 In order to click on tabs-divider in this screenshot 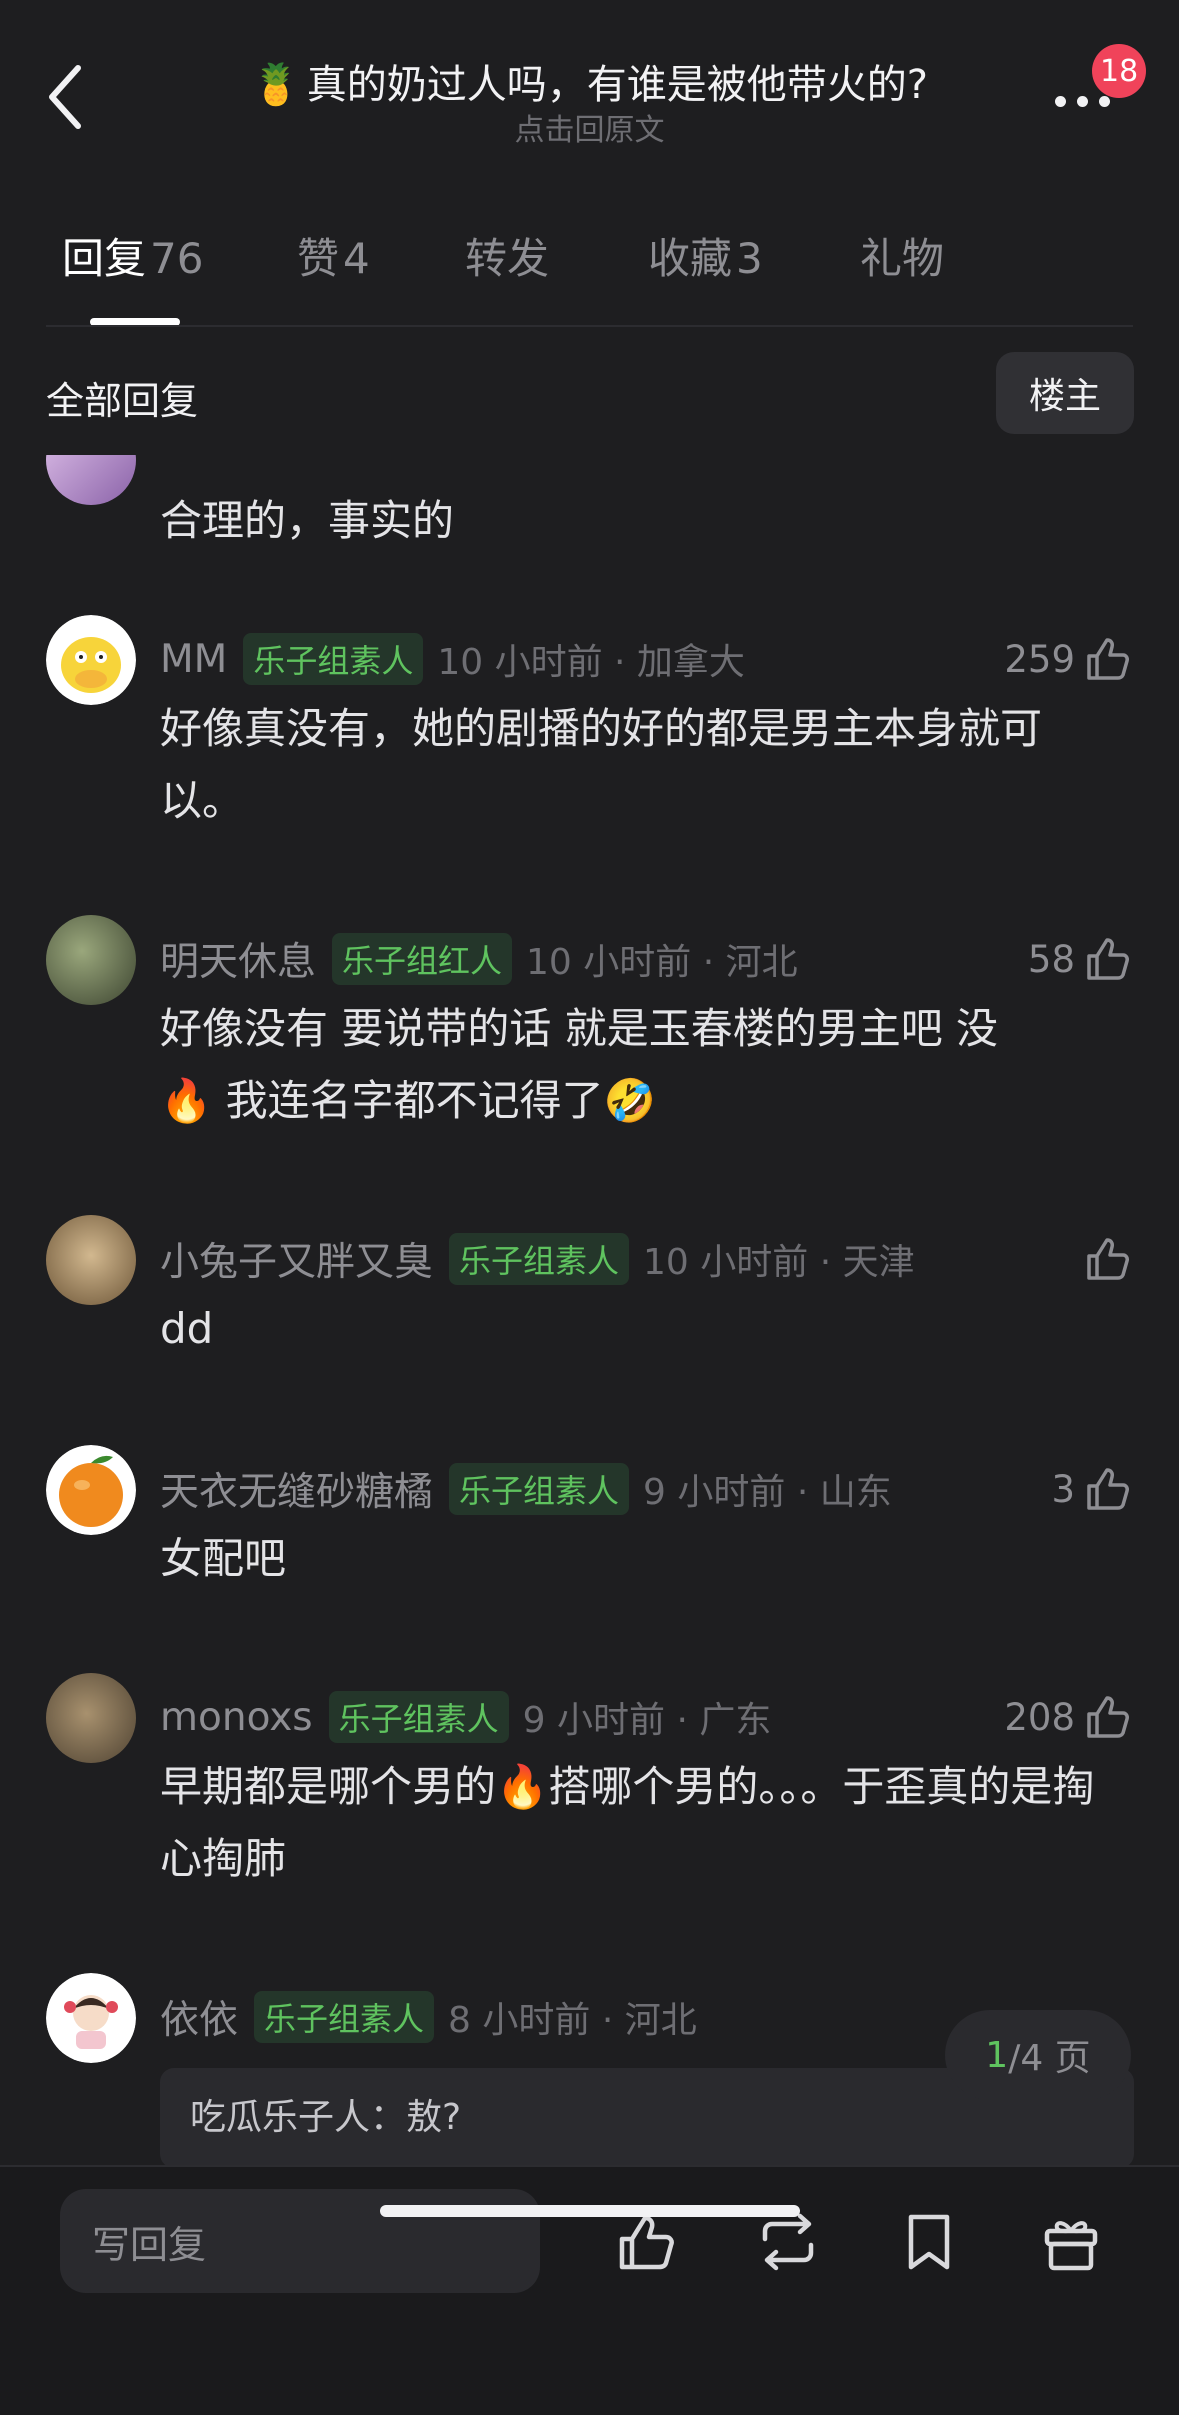, I will do `click(589, 326)`.